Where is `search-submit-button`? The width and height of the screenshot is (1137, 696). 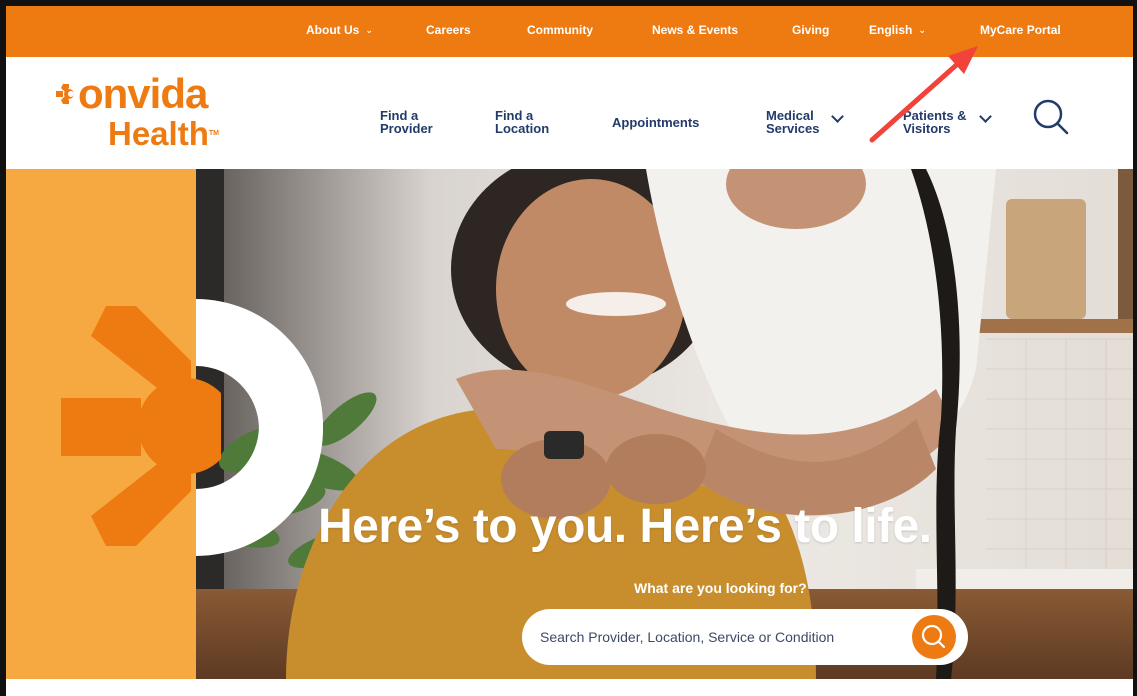
search-submit-button is located at coordinates (934, 637).